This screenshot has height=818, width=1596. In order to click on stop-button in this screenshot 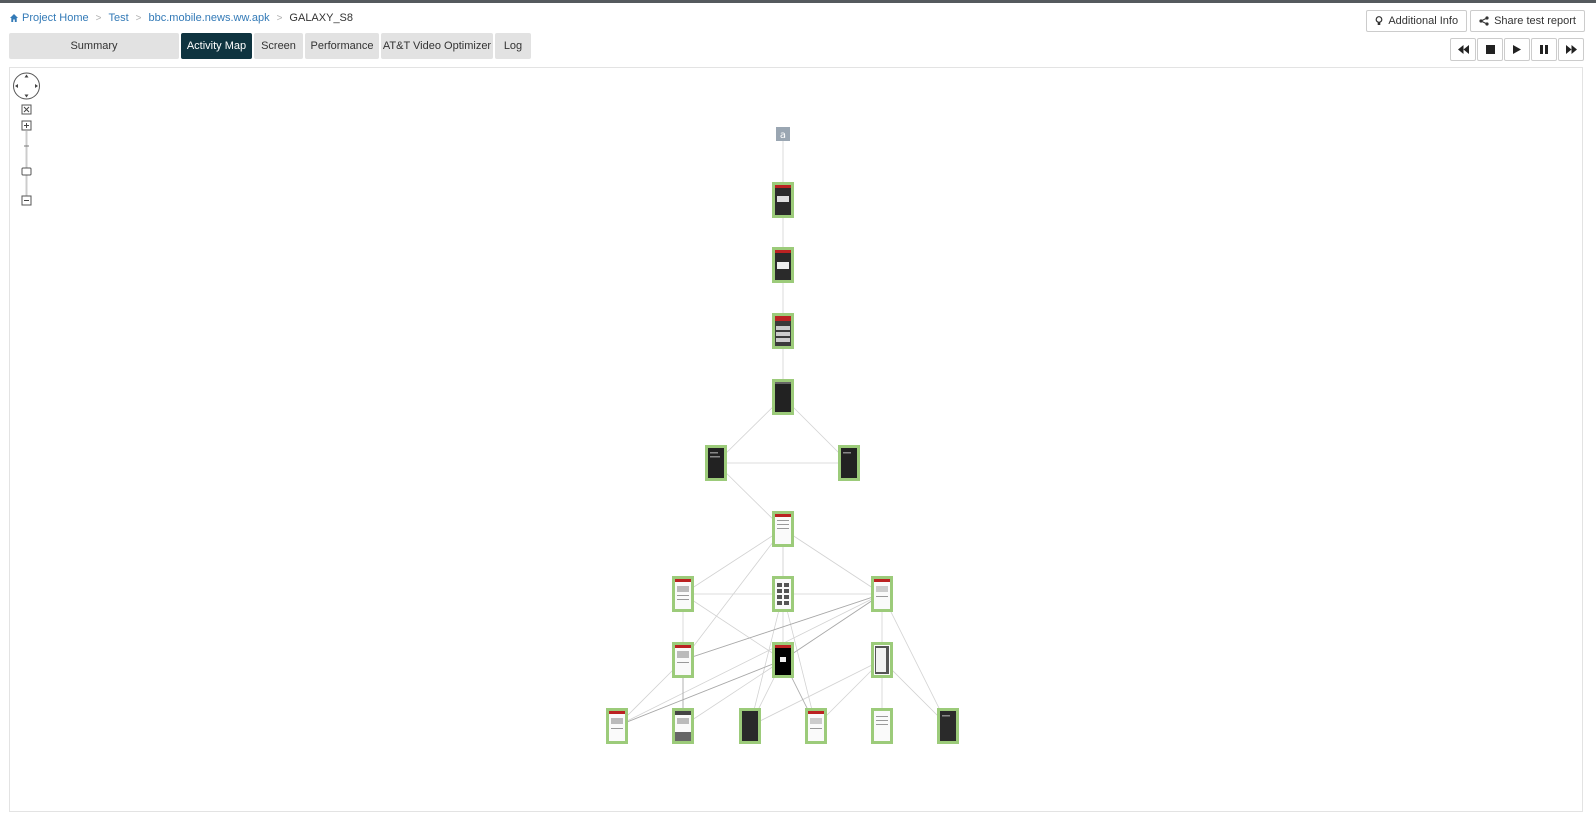, I will do `click(1490, 49)`.